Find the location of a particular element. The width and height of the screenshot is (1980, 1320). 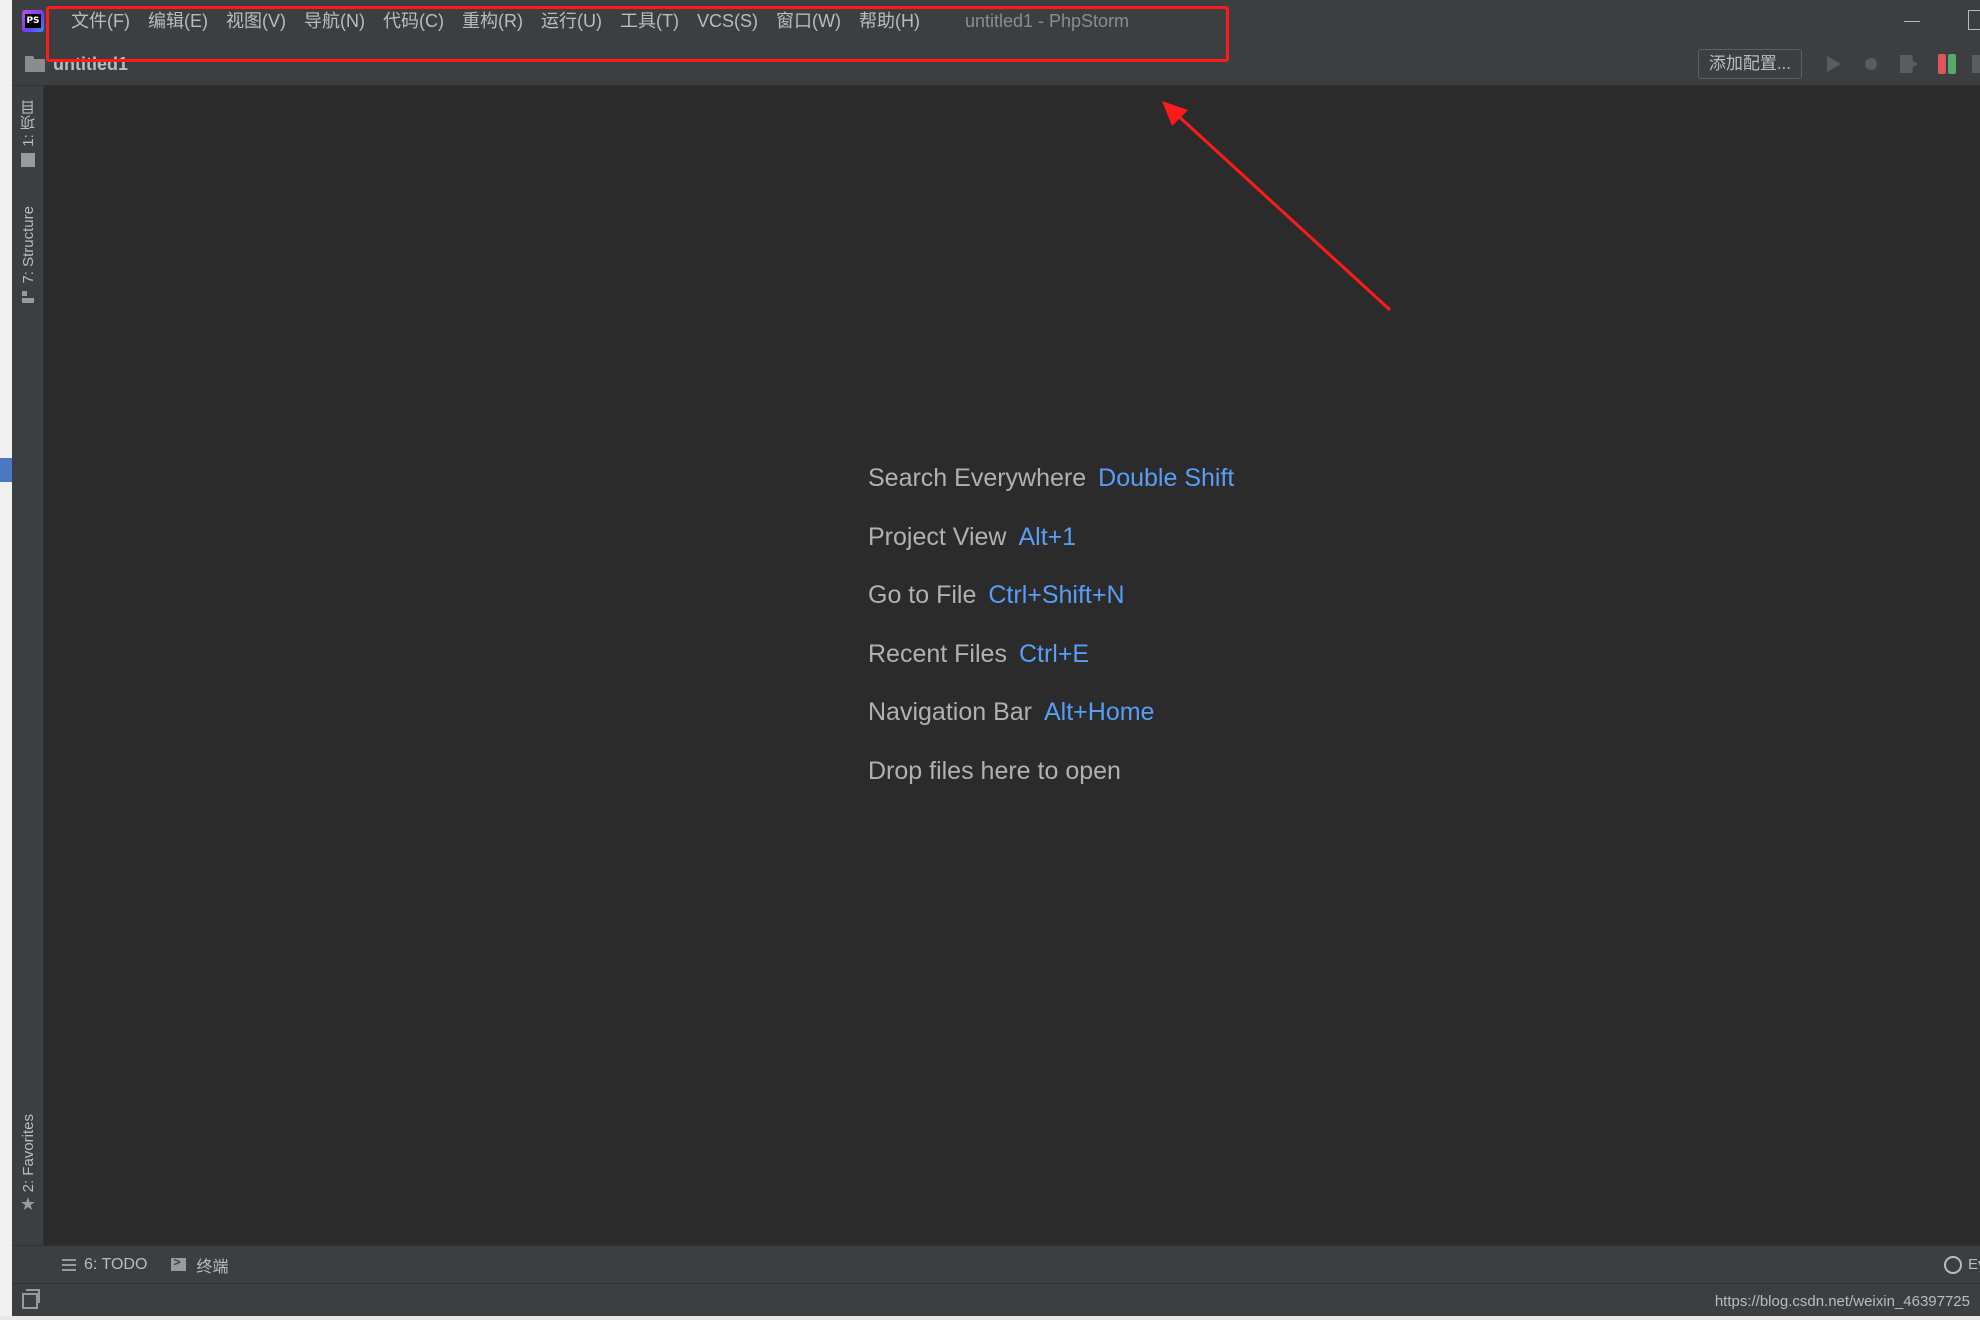

phpstorm-logo-icon is located at coordinates (33, 21).